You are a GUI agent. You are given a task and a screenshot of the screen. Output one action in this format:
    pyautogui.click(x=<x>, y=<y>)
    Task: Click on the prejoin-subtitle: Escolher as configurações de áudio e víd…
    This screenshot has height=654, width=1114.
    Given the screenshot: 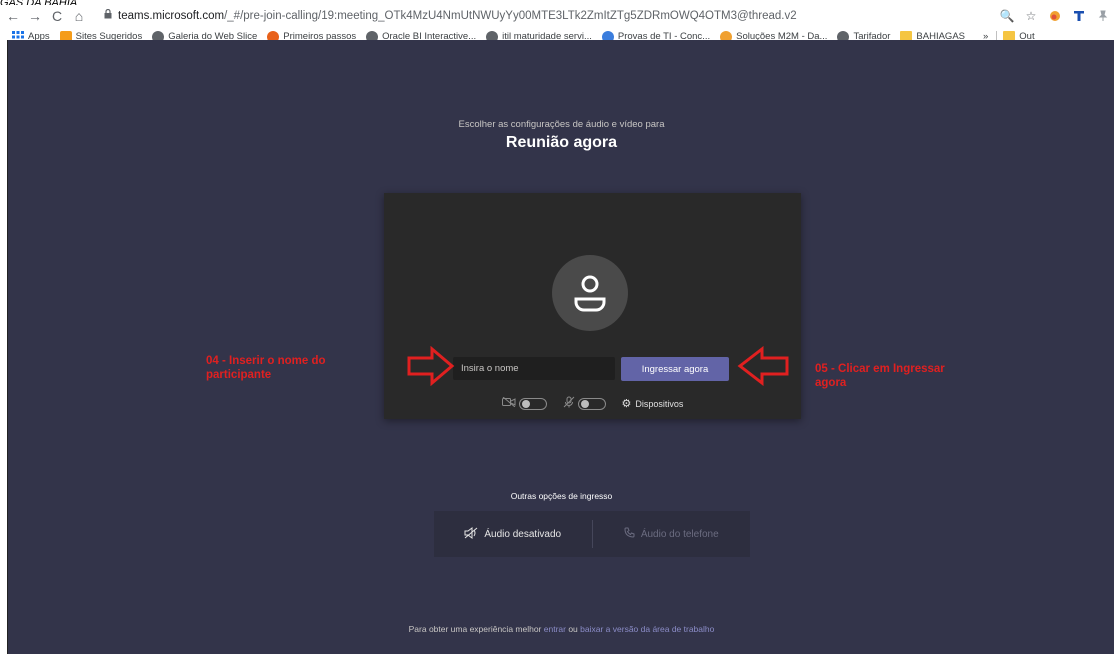 What is the action you would take?
    pyautogui.click(x=561, y=124)
    